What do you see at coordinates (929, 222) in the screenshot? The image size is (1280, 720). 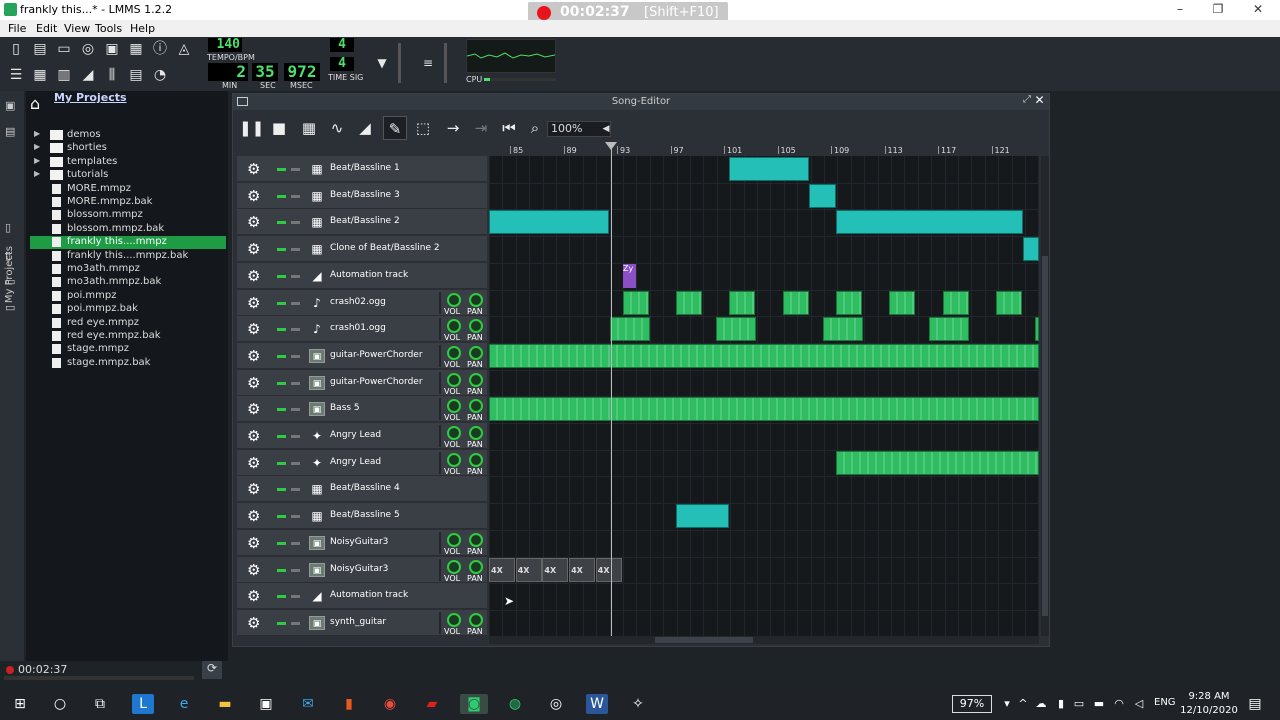 I see `beat-bassline-clip` at bounding box center [929, 222].